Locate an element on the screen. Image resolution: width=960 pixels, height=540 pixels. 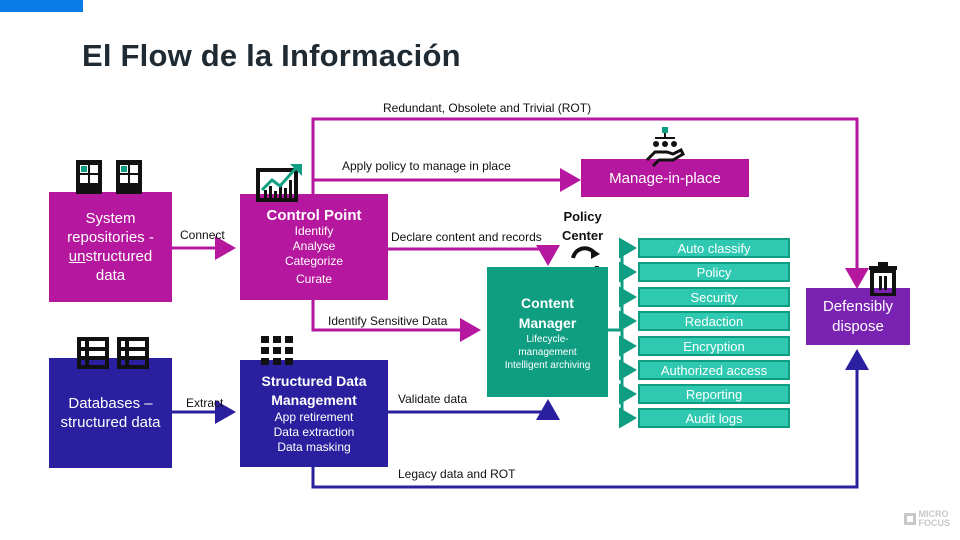
feature-reporting: Reporting is located at coordinates (714, 394).